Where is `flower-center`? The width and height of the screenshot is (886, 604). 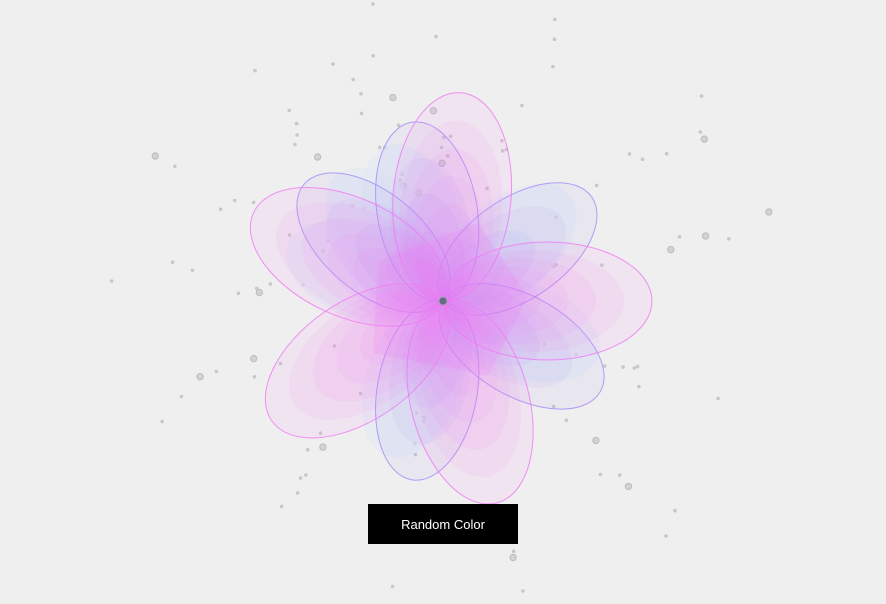 flower-center is located at coordinates (443, 301).